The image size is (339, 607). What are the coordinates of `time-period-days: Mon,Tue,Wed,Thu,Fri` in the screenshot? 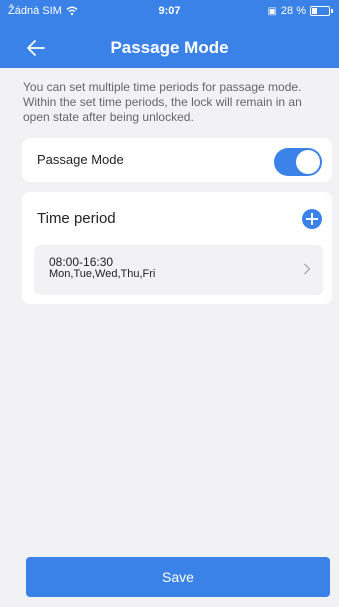 It's located at (102, 274).